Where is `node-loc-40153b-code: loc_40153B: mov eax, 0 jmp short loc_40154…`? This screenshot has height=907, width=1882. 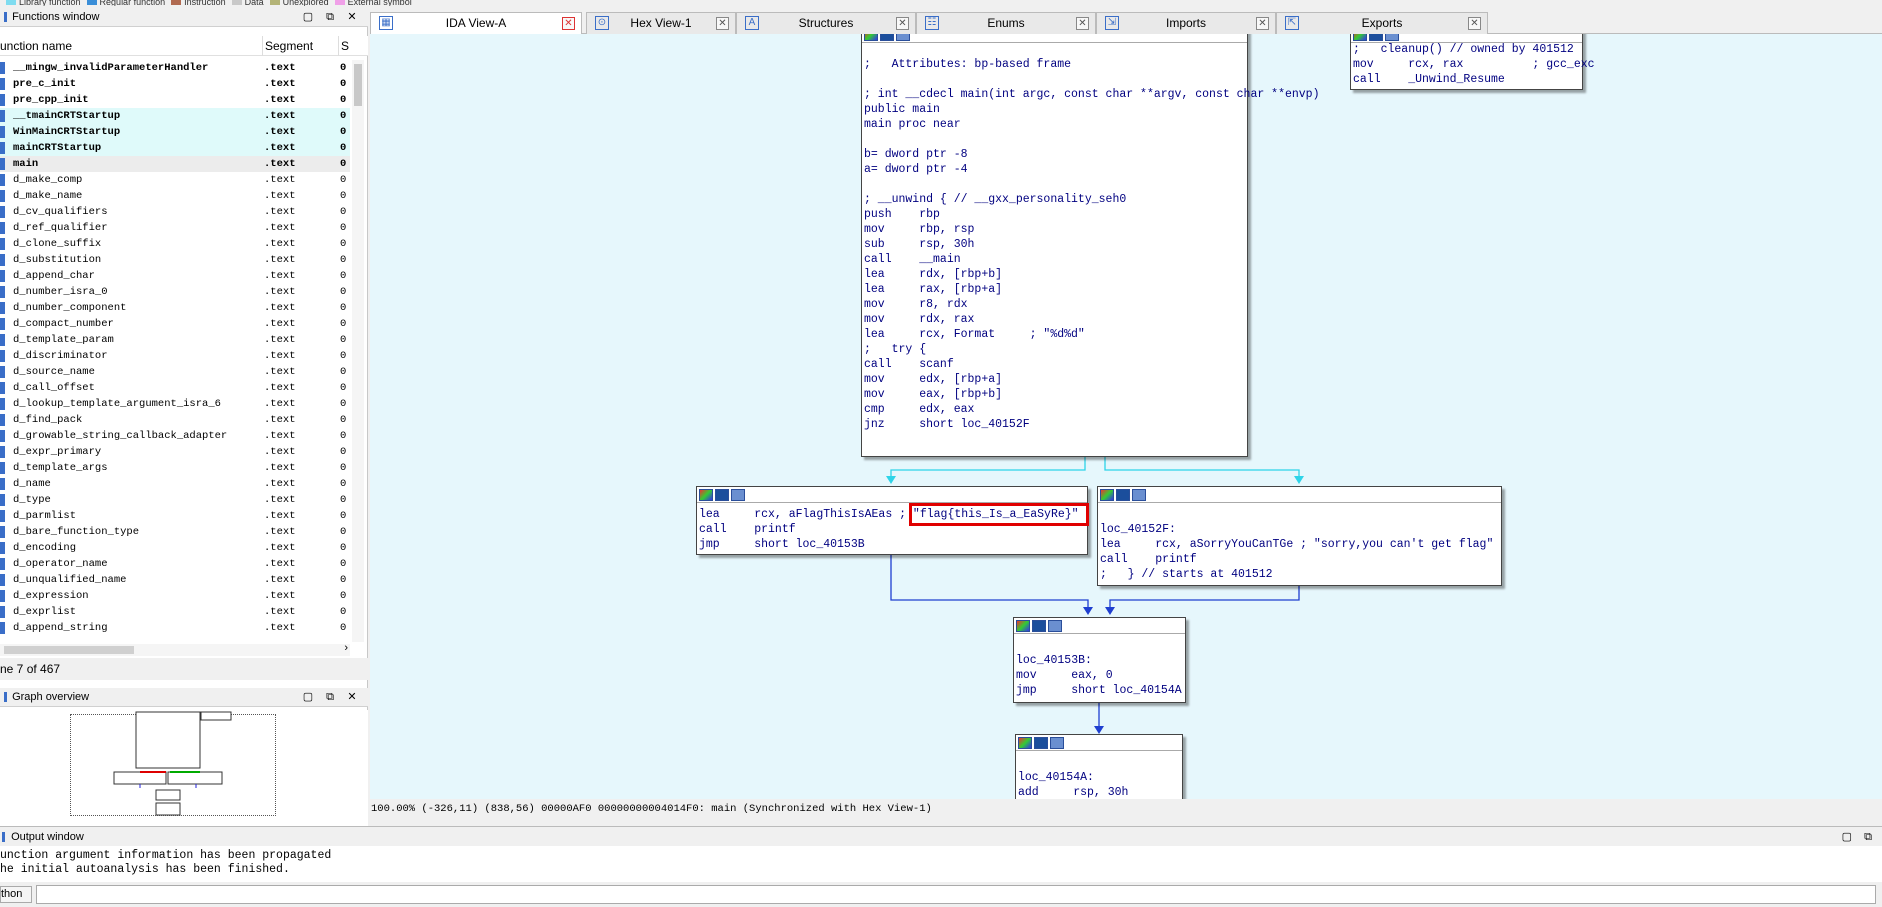
node-loc-40153b-code: loc_40153B: mov eax, 0 jmp short loc_40154… is located at coordinates (1099, 668).